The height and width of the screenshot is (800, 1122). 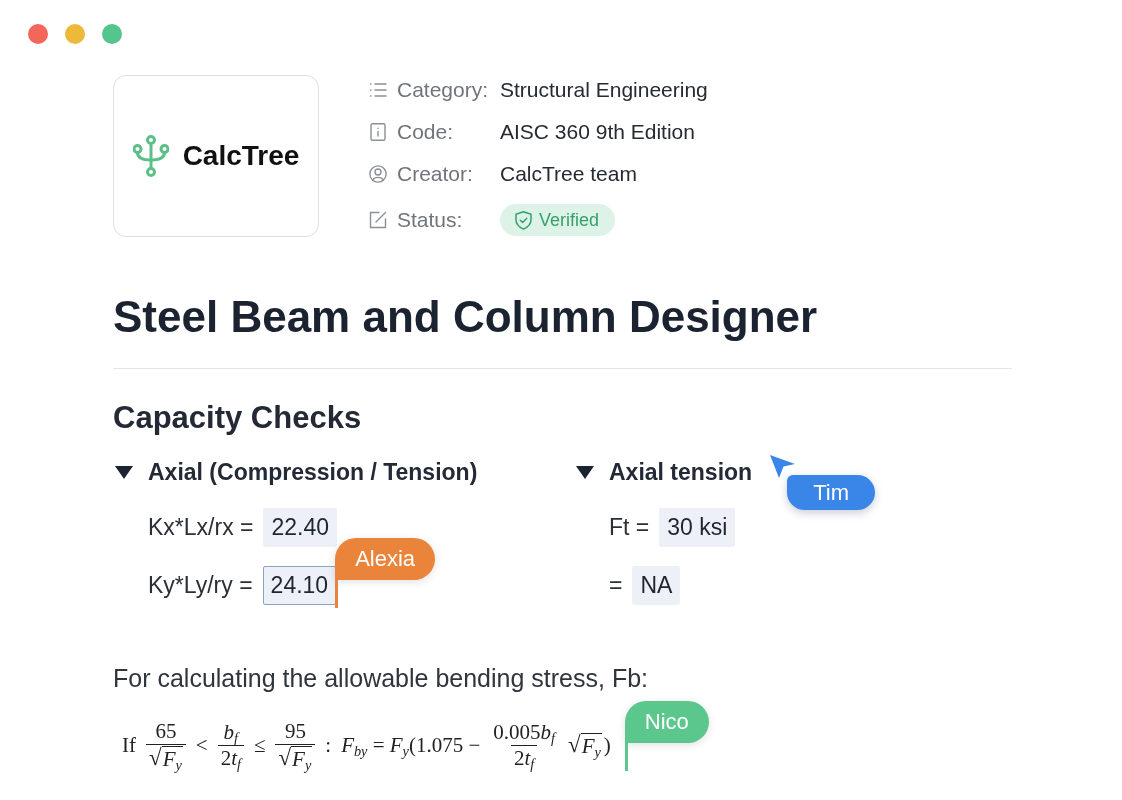 What do you see at coordinates (616, 585) in the screenshot?
I see `row-label: =` at bounding box center [616, 585].